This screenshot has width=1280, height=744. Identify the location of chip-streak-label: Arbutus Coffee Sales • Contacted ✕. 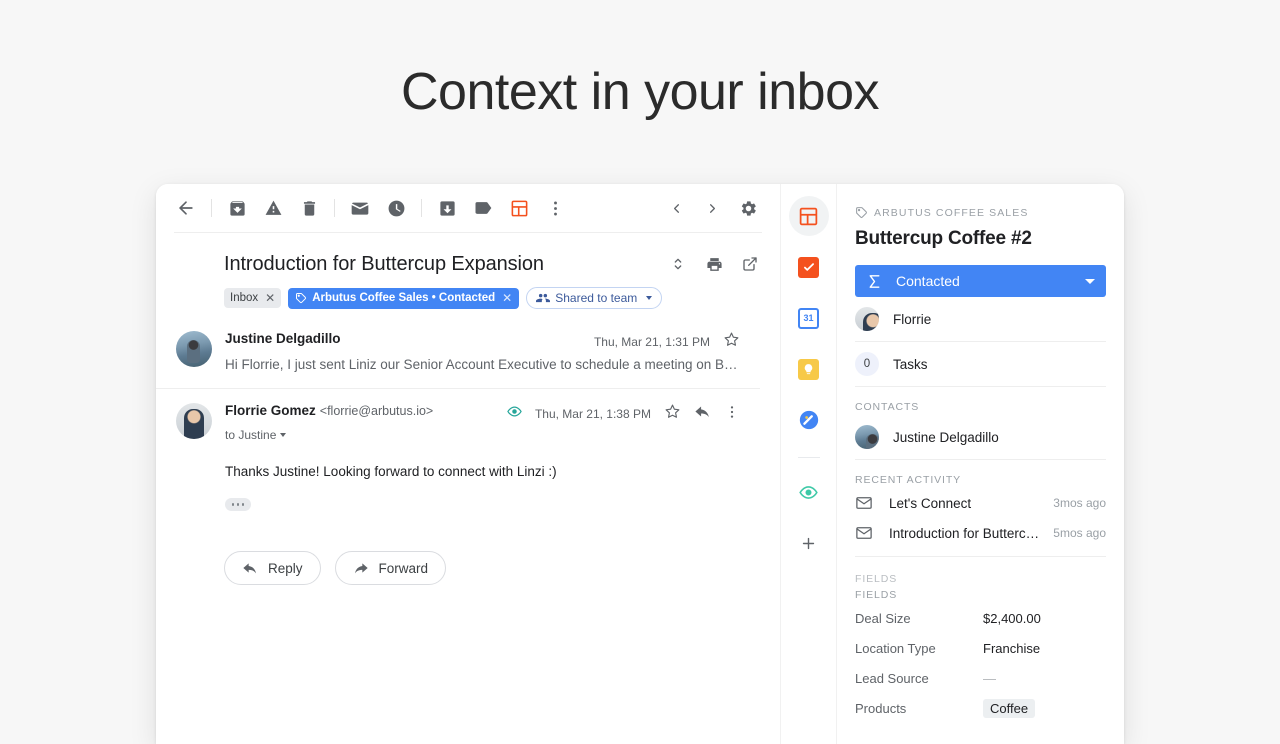
(404, 298).